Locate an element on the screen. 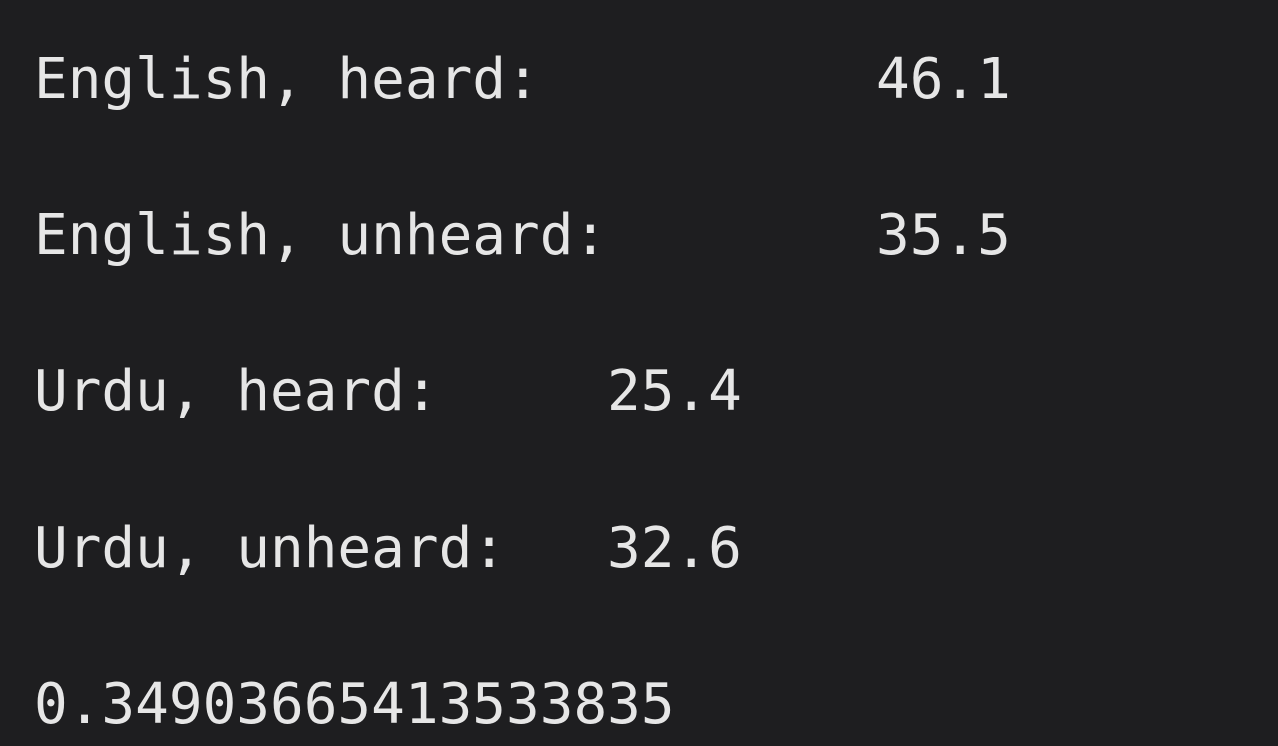  output-result: 0.34903665413533835 is located at coordinates (354, 704).